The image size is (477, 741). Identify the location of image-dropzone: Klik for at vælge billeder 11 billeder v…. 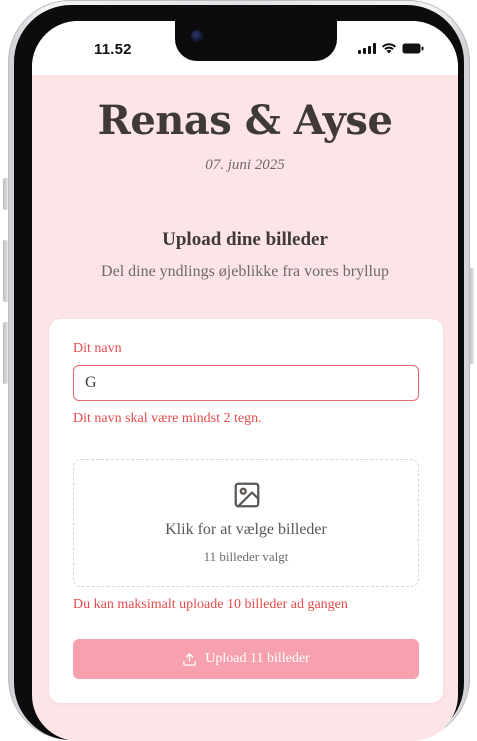
(246, 523).